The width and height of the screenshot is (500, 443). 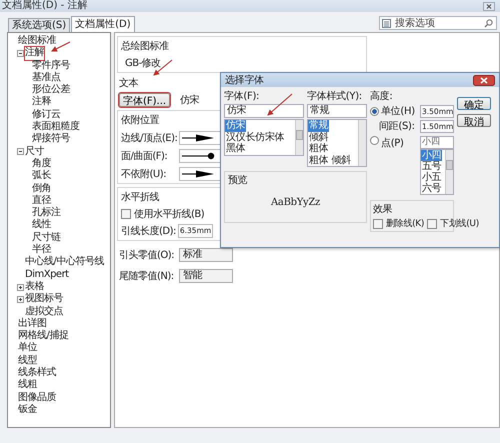 What do you see at coordinates (437, 142) in the screenshot?
I see `point-size-field: 小四` at bounding box center [437, 142].